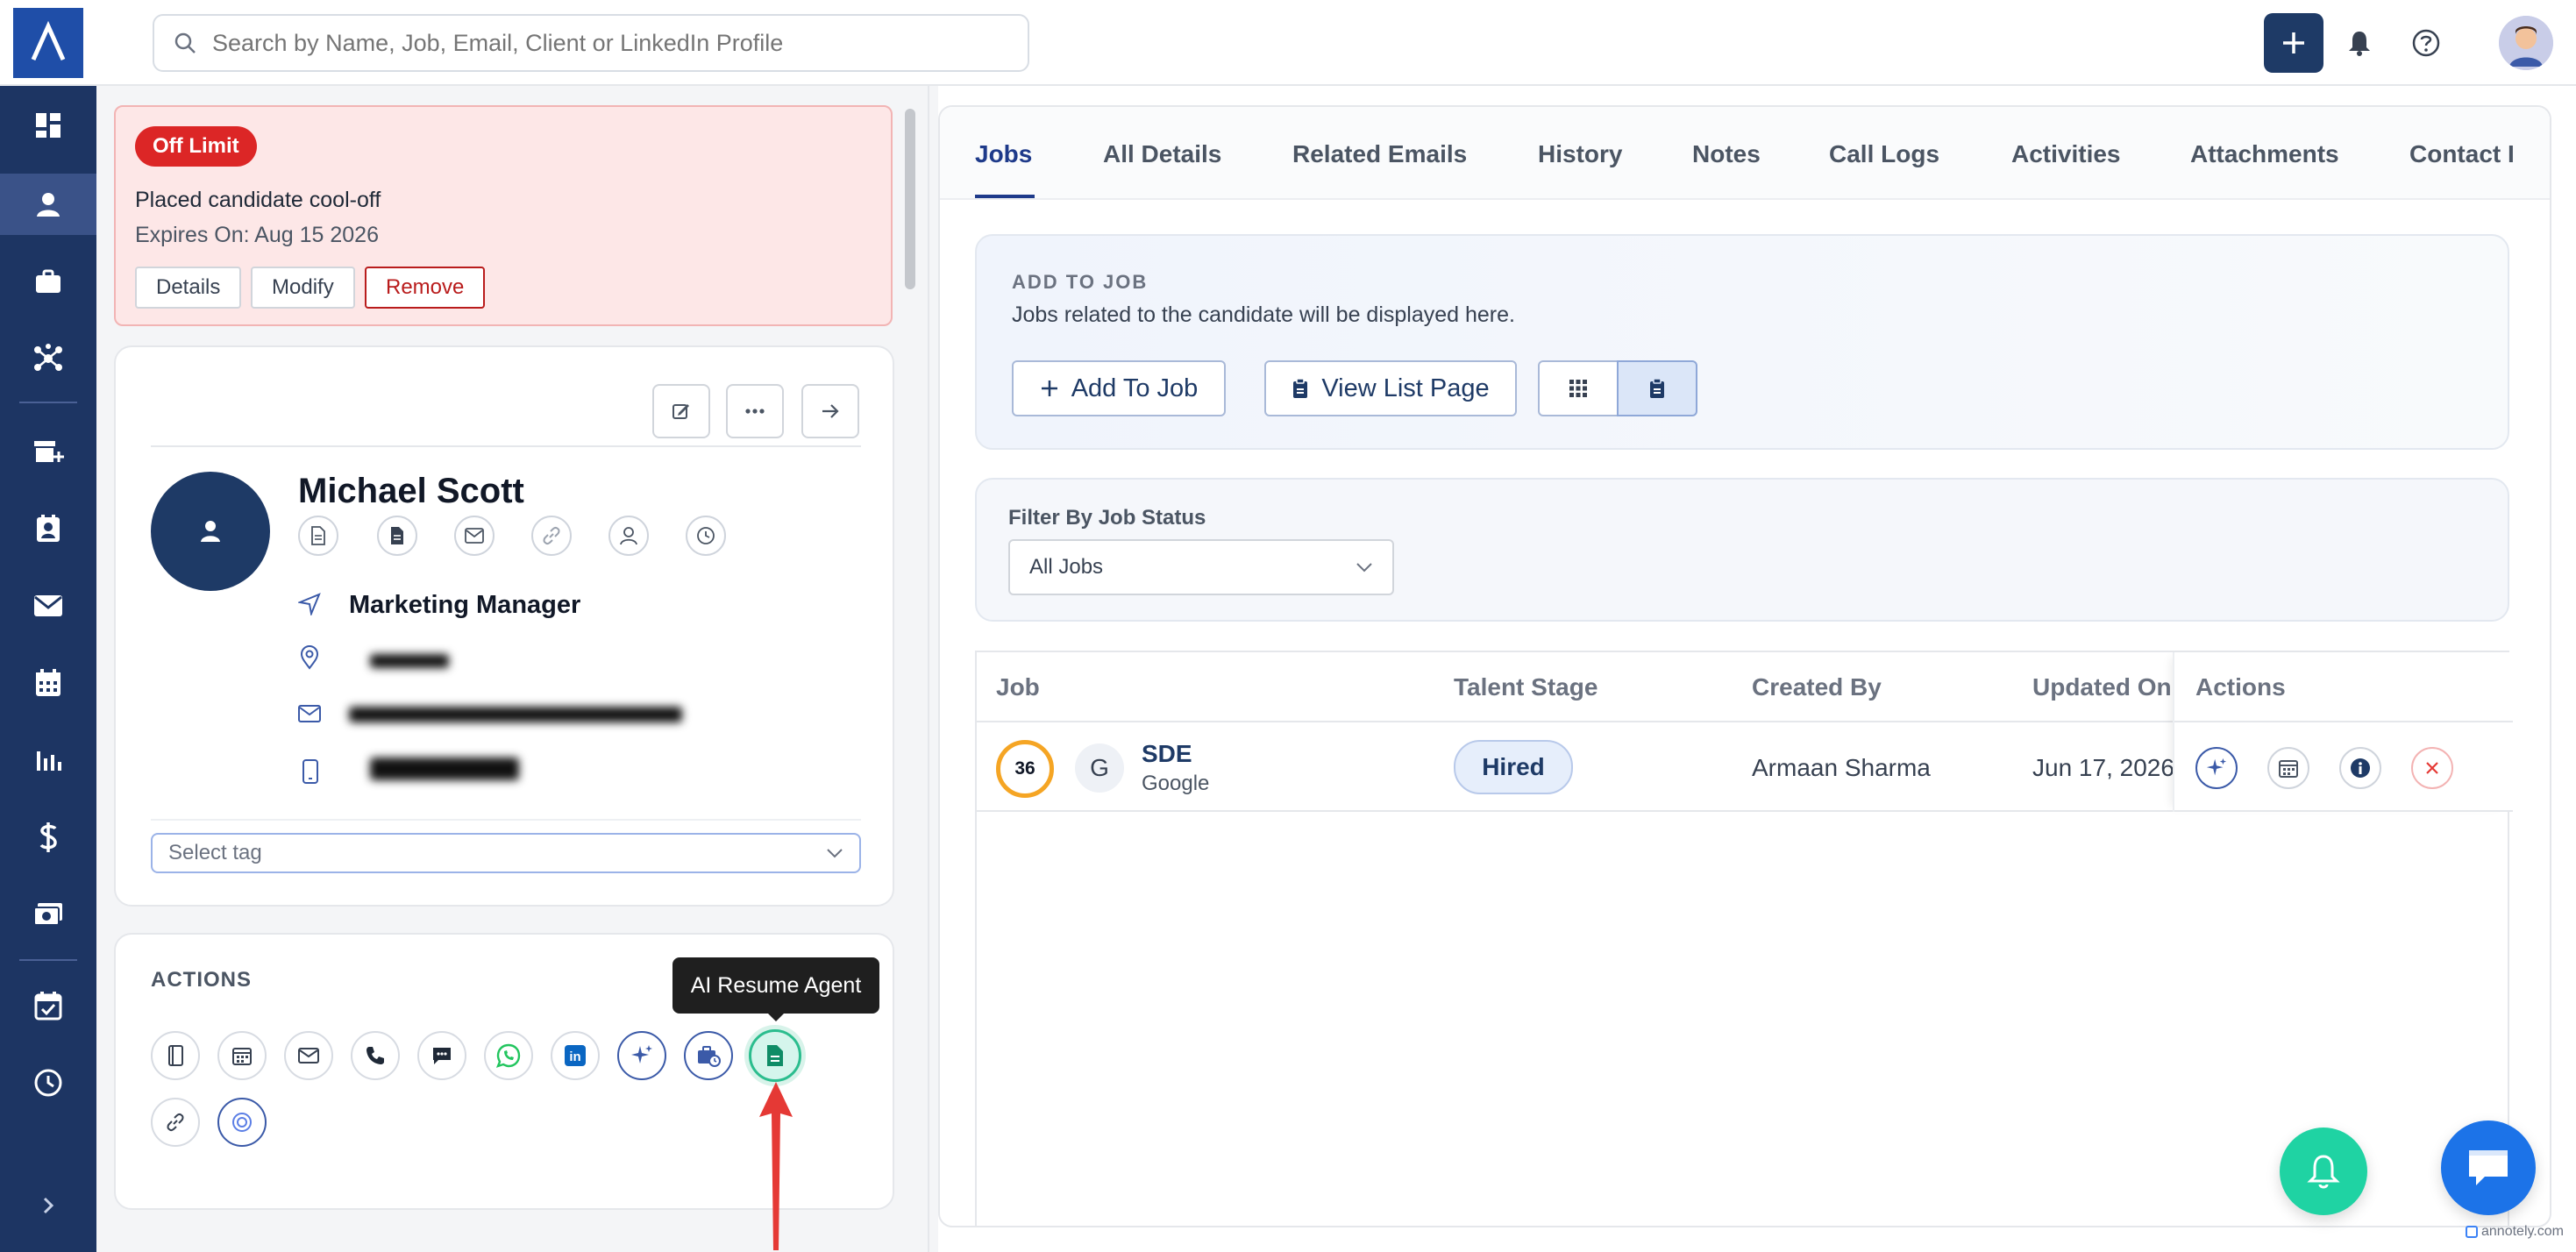 The width and height of the screenshot is (2576, 1252). What do you see at coordinates (506, 853) in the screenshot?
I see `tag-select: Select tag` at bounding box center [506, 853].